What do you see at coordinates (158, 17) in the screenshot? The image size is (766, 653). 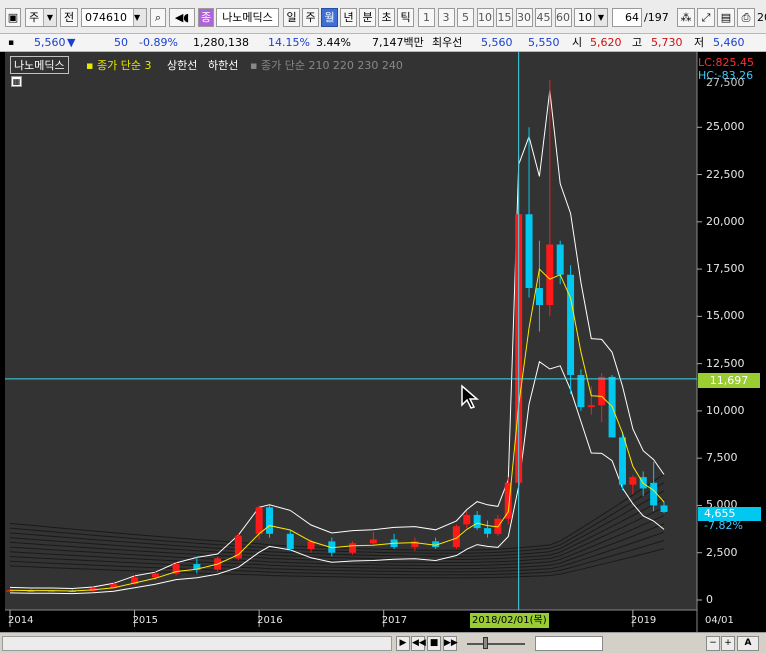 I see `search-icon: ⌕` at bounding box center [158, 17].